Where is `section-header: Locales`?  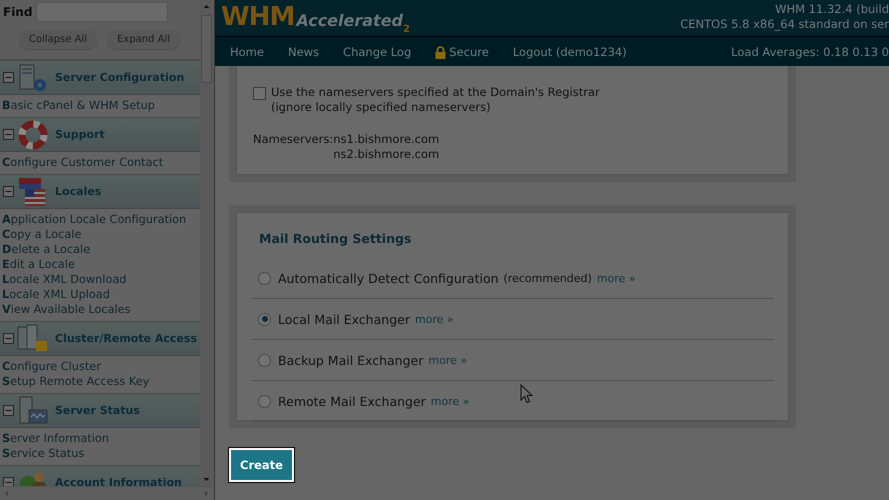 section-header: Locales is located at coordinates (100, 191).